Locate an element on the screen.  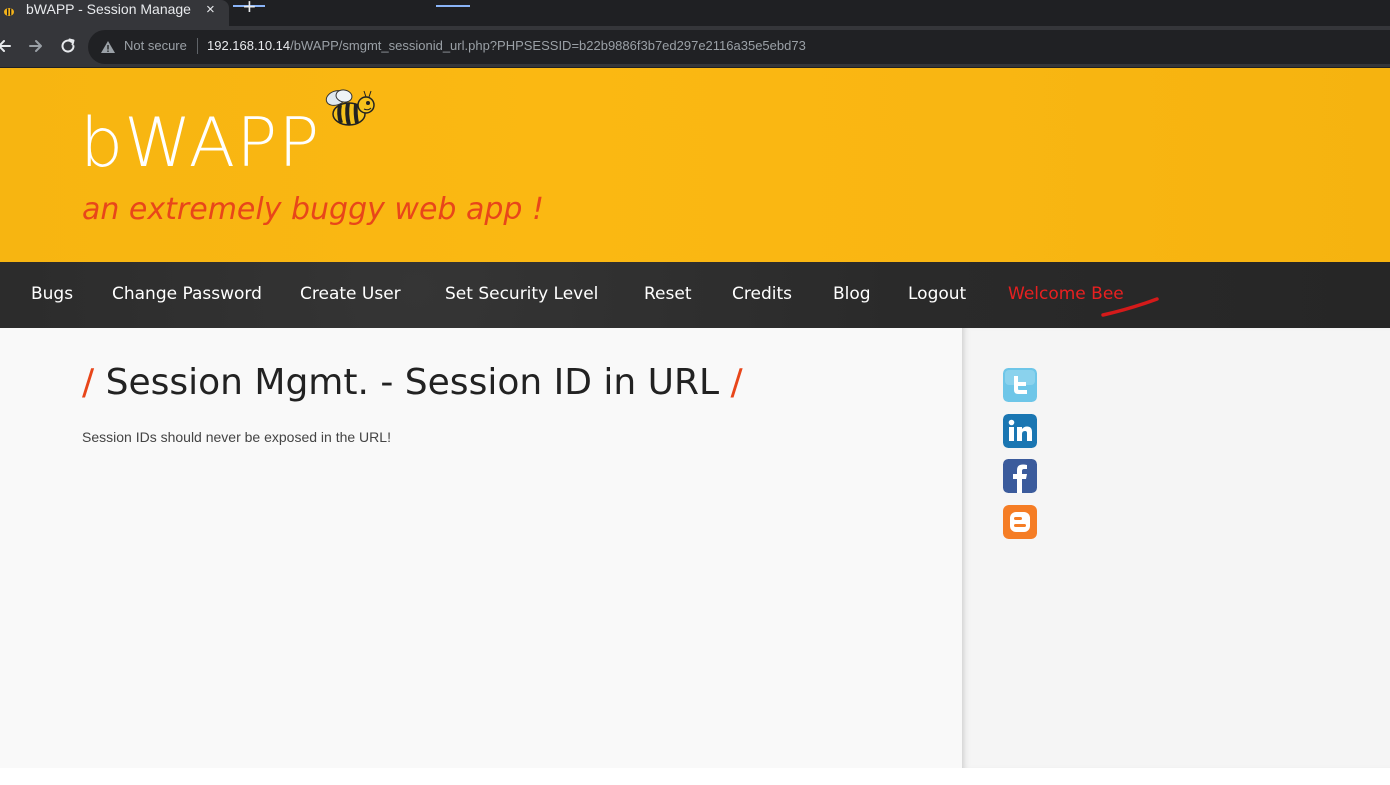
forward-arrow-icon is located at coordinates (36, 46).